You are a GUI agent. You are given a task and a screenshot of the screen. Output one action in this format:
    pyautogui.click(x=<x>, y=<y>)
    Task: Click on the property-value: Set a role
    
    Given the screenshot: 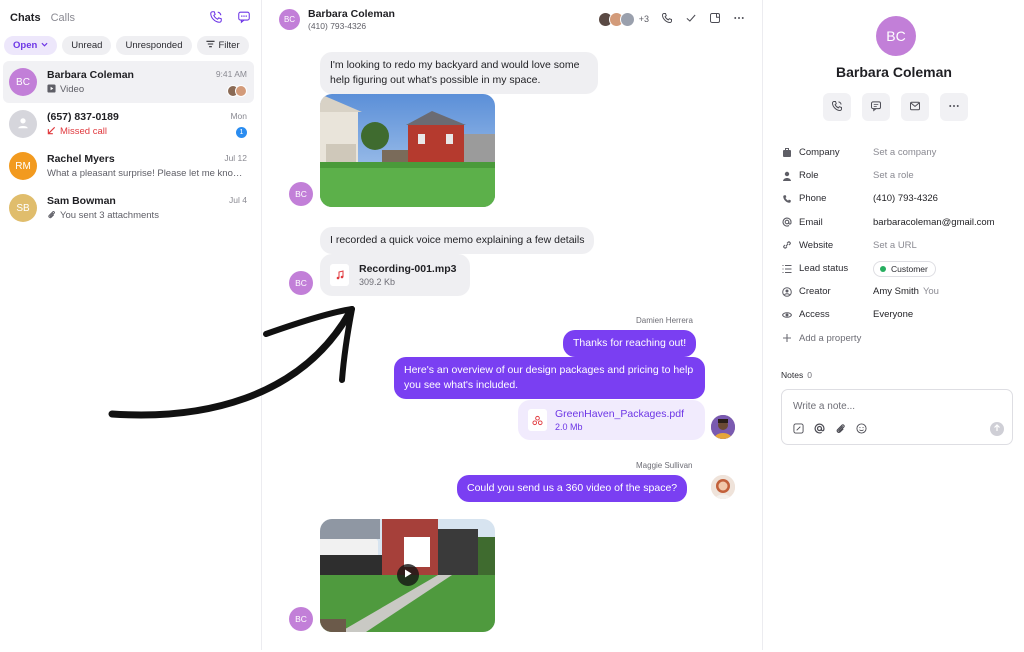 What is the action you would take?
    pyautogui.click(x=893, y=175)
    